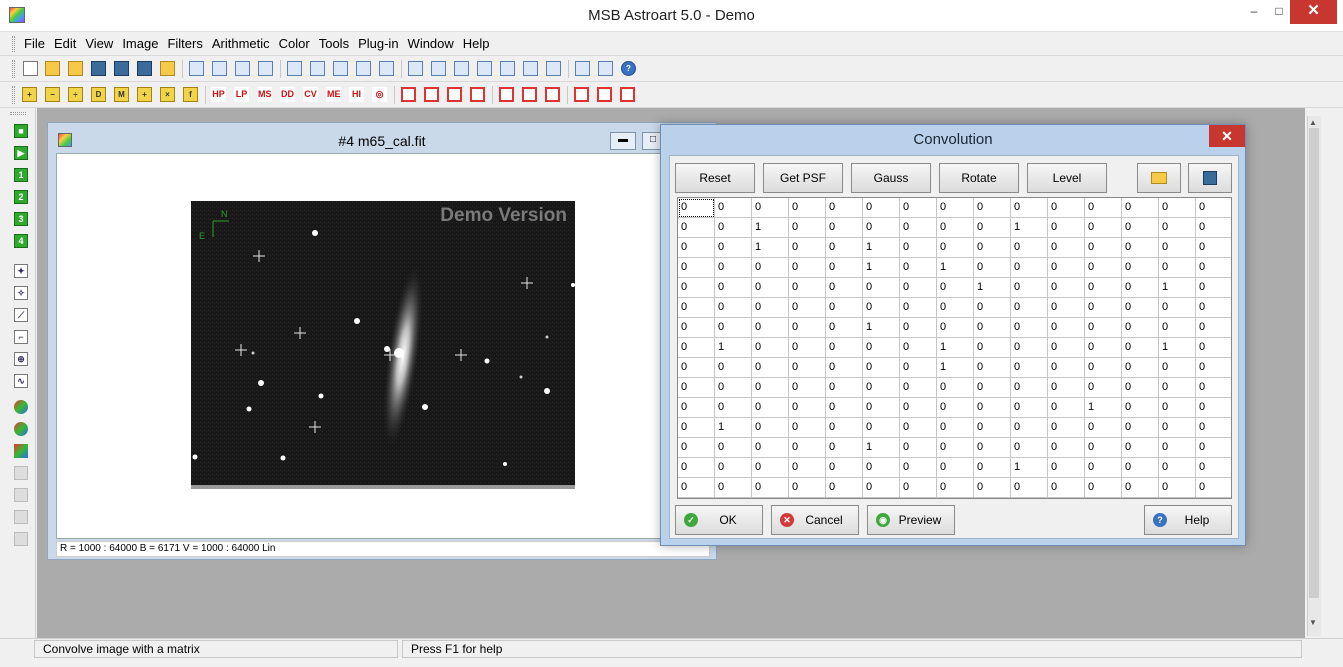 This screenshot has height=667, width=1343. Describe the element at coordinates (242, 68) in the screenshot. I see `copy-icon` at that location.